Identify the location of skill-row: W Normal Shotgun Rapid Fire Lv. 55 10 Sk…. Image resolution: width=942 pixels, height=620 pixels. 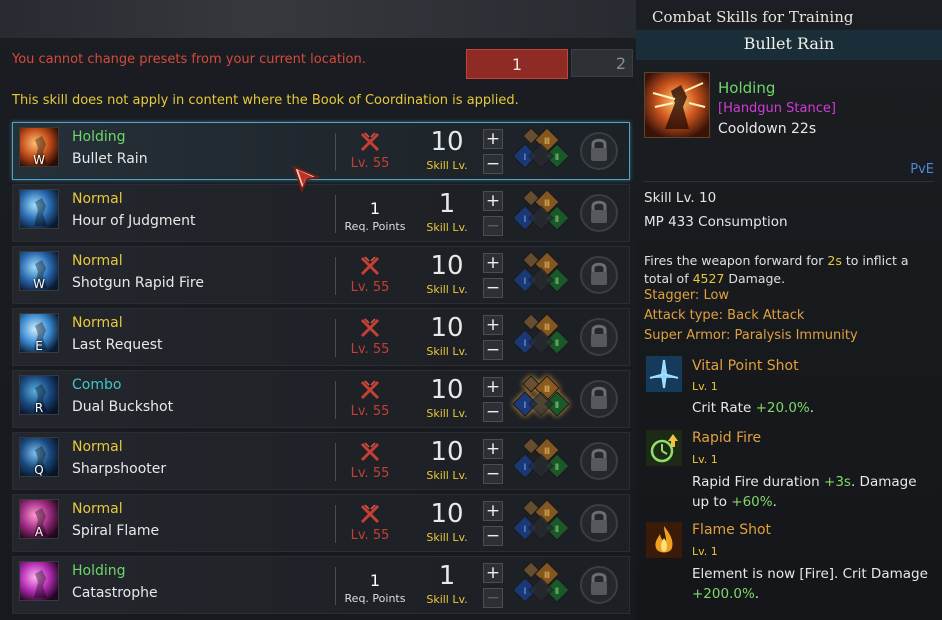
(321, 275).